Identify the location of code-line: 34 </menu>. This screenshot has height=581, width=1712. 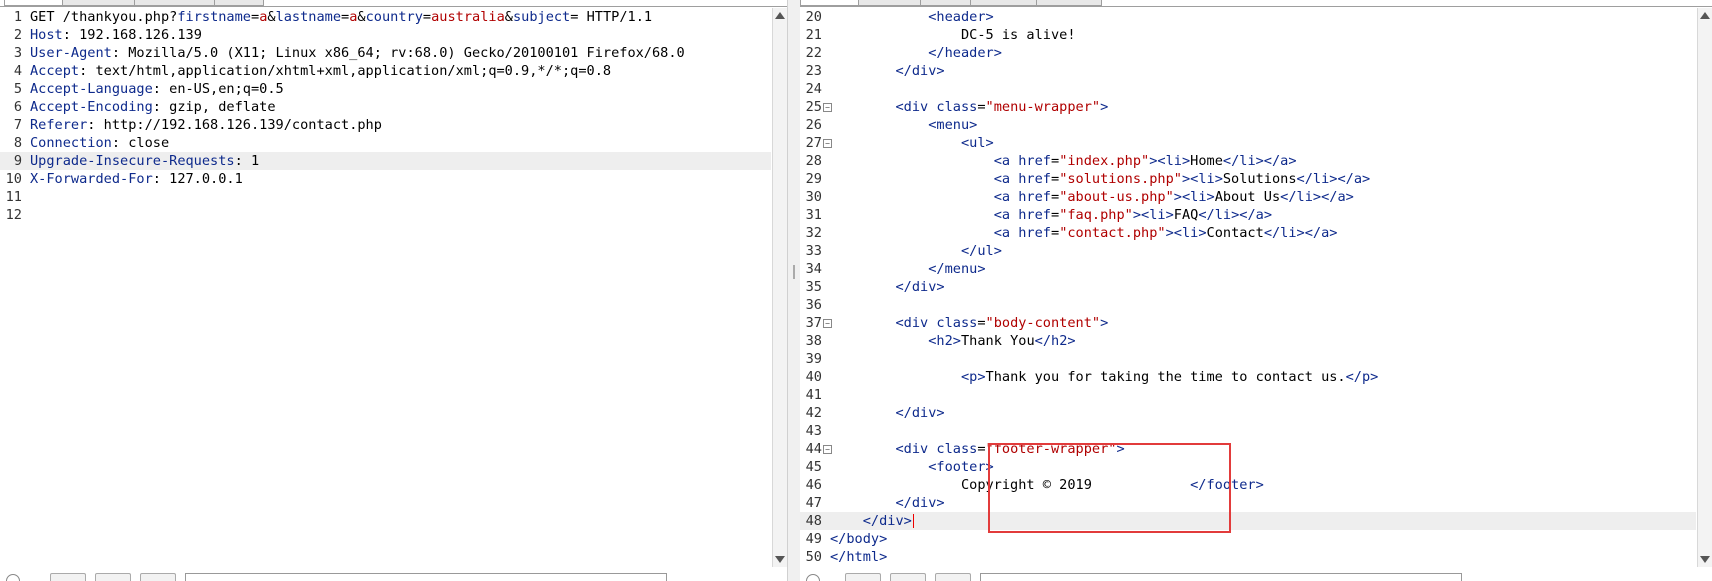
(1248, 269).